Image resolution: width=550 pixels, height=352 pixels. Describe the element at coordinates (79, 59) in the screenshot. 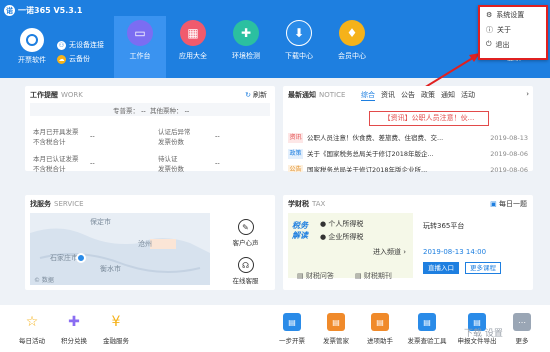

I see `cloud-backup-text: 云备份` at that location.